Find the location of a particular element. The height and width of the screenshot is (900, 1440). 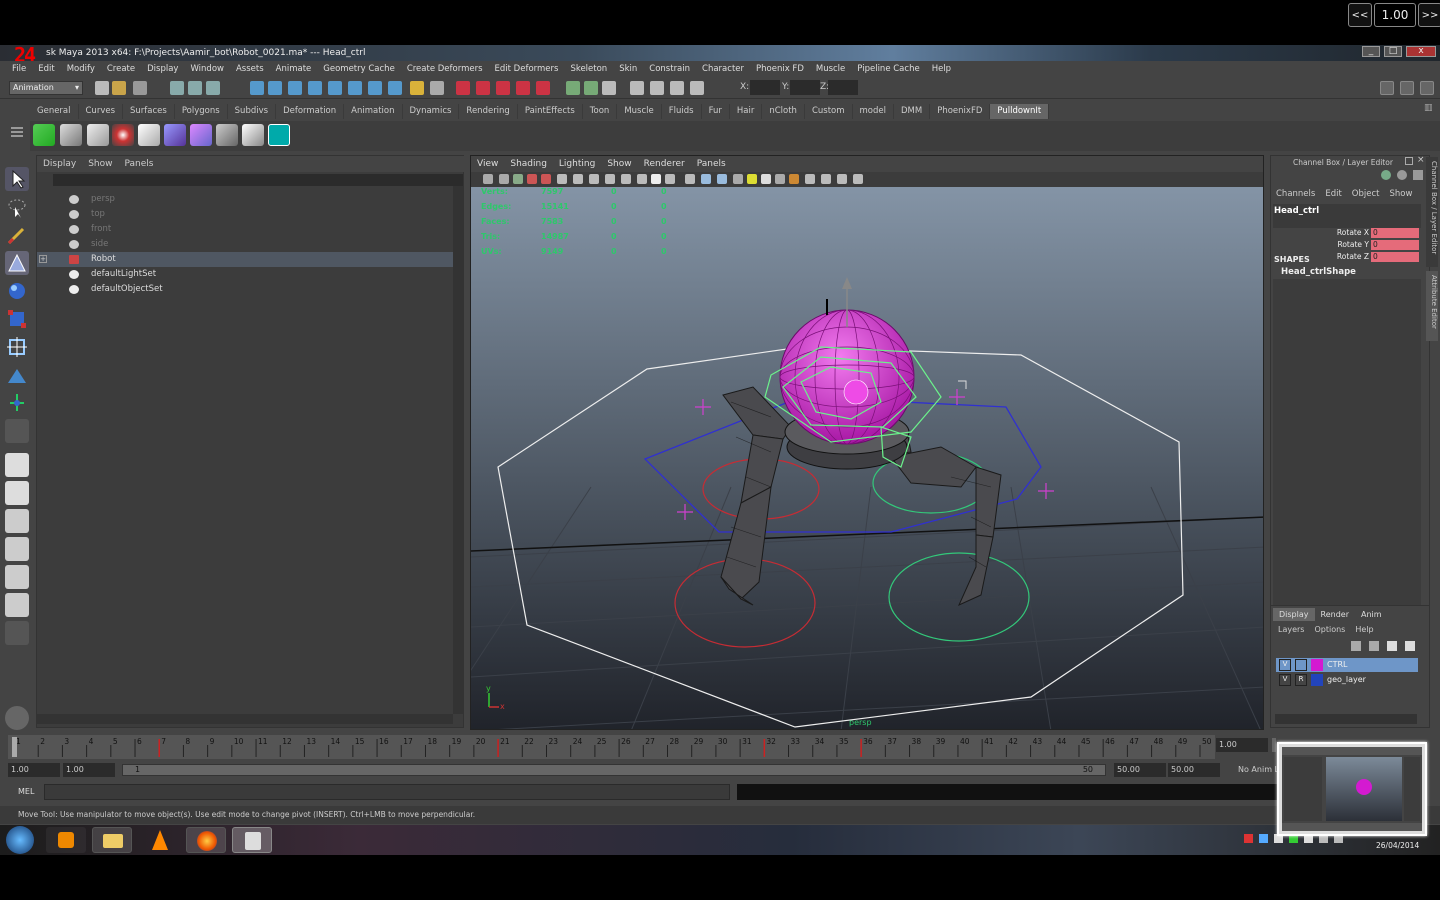

layer-menu-help: Help is located at coordinates (1364, 629).